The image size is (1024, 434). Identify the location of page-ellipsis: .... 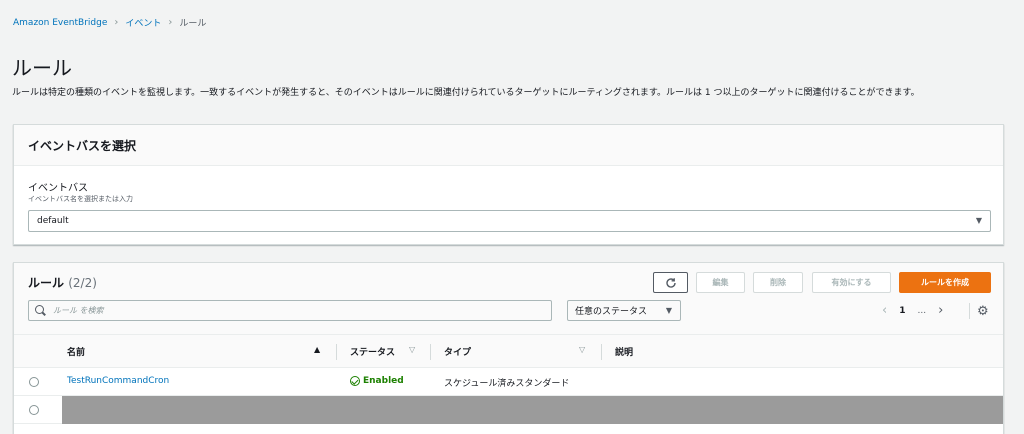
(922, 310).